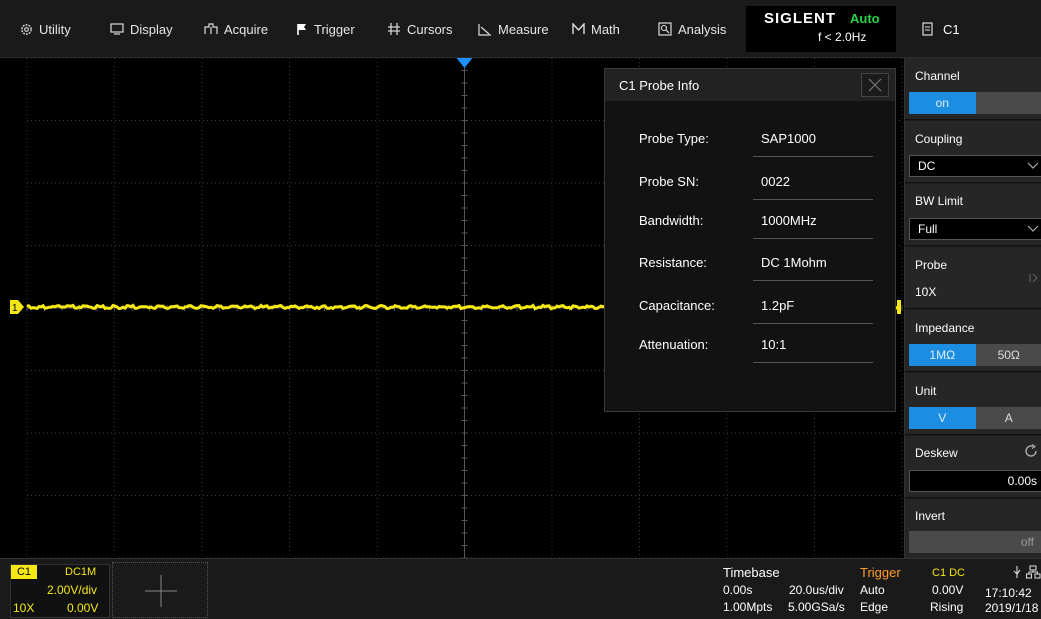 This screenshot has height=619, width=1041. What do you see at coordinates (26, 29) in the screenshot?
I see `gear-icon` at bounding box center [26, 29].